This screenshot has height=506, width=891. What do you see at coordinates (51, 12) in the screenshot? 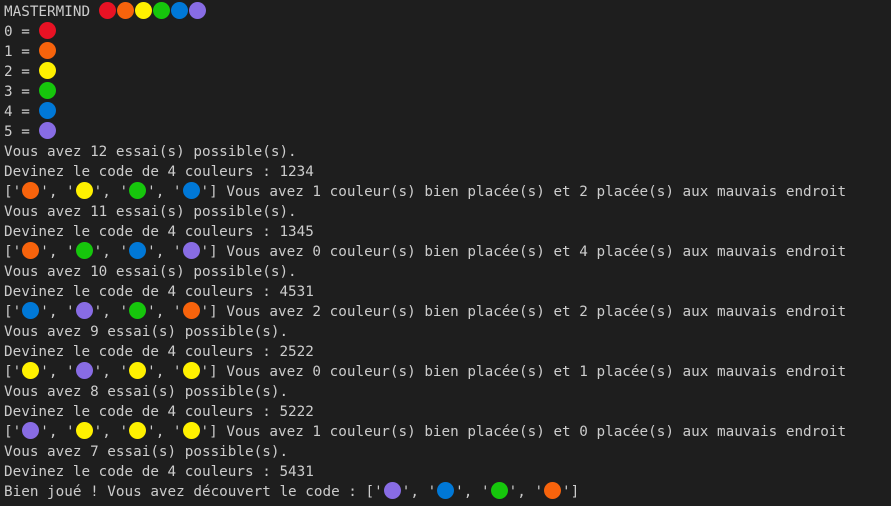
I see `app-title: MASTERMIND` at bounding box center [51, 12].